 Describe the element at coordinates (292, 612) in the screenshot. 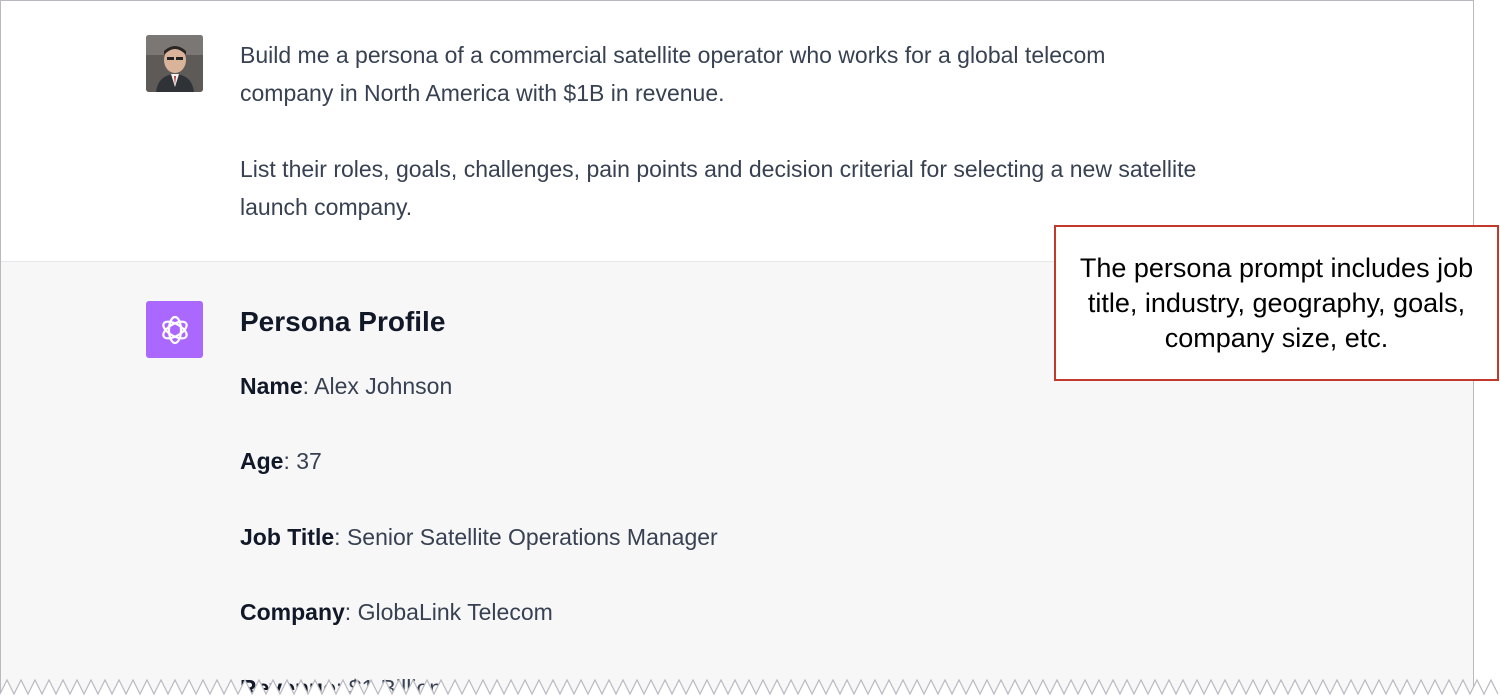

I see `field-label: Company` at that location.